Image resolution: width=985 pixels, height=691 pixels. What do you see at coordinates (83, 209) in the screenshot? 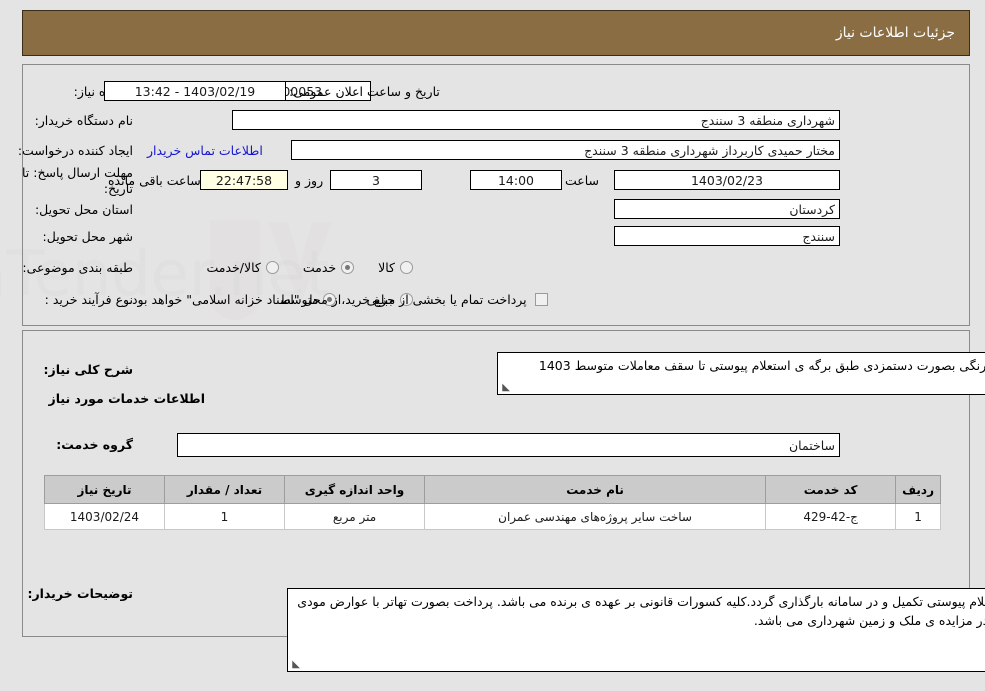
I see `province-label: استان محل تحویل:` at bounding box center [83, 209].